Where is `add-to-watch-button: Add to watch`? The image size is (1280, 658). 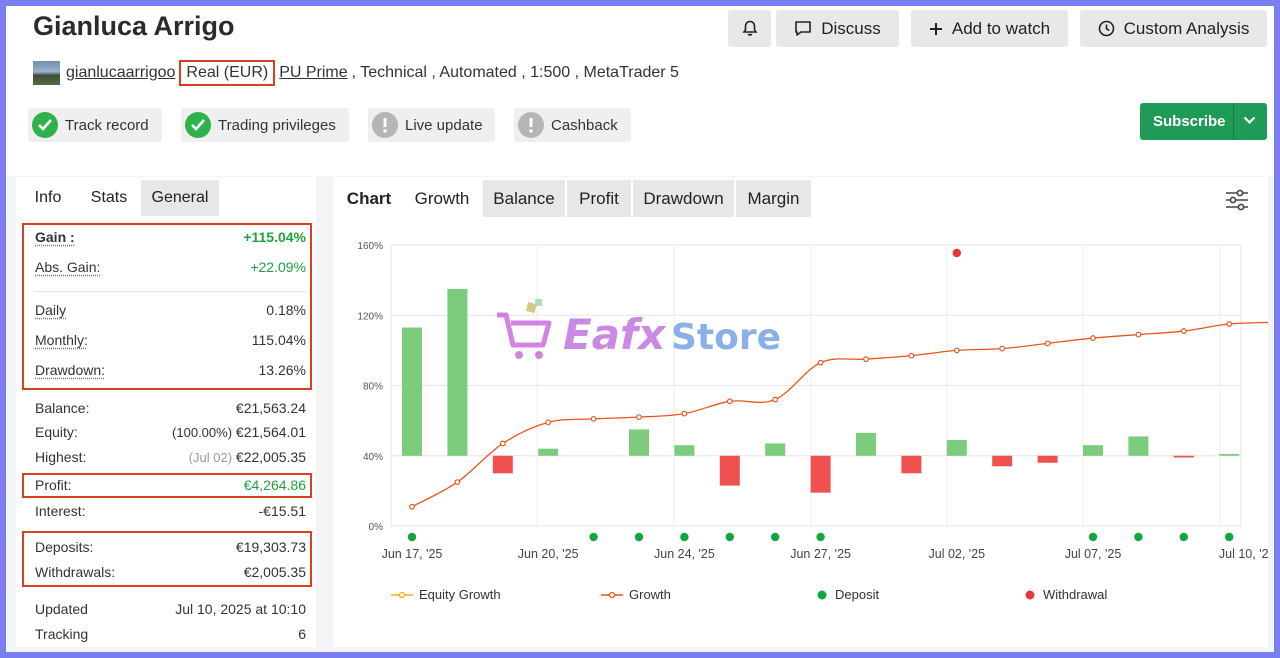 add-to-watch-button: Add to watch is located at coordinates (989, 28).